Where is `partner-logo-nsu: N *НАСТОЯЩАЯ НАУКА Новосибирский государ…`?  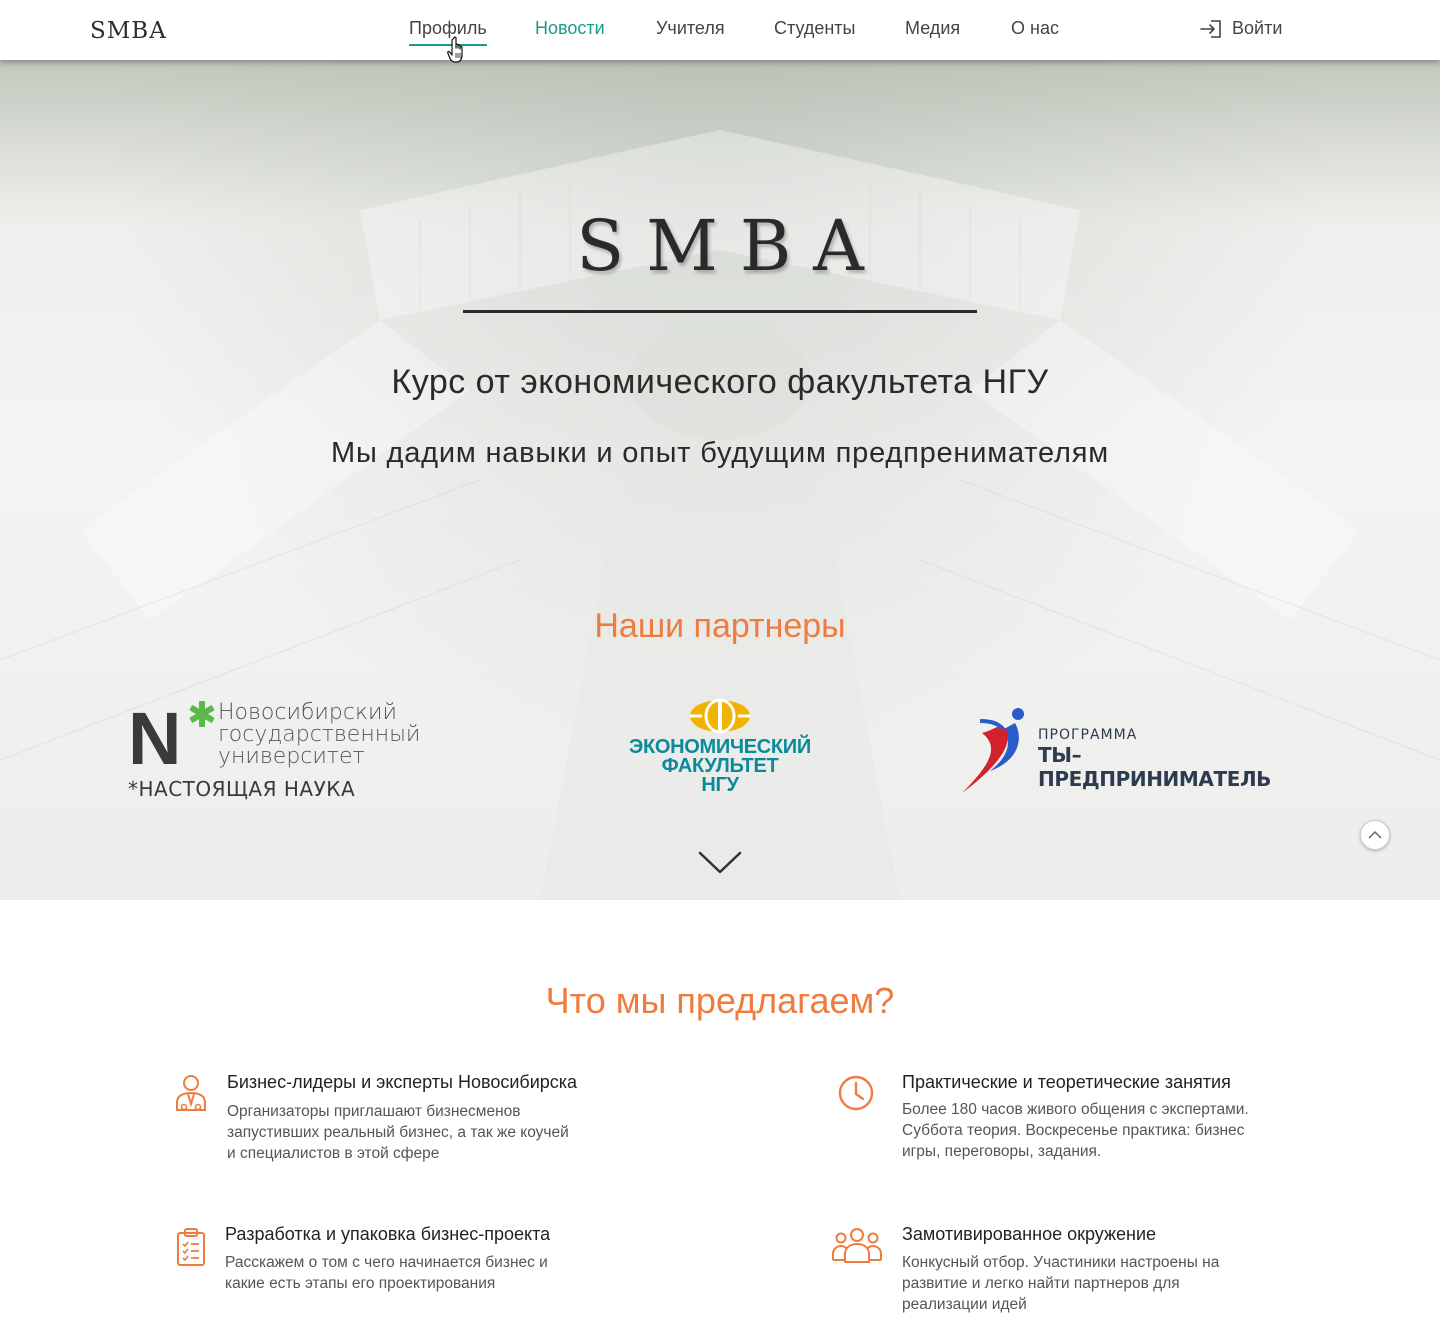
partner-logo-nsu: N *НАСТОЯЩАЯ НАУКА Новосибирский государ… is located at coordinates (293, 749).